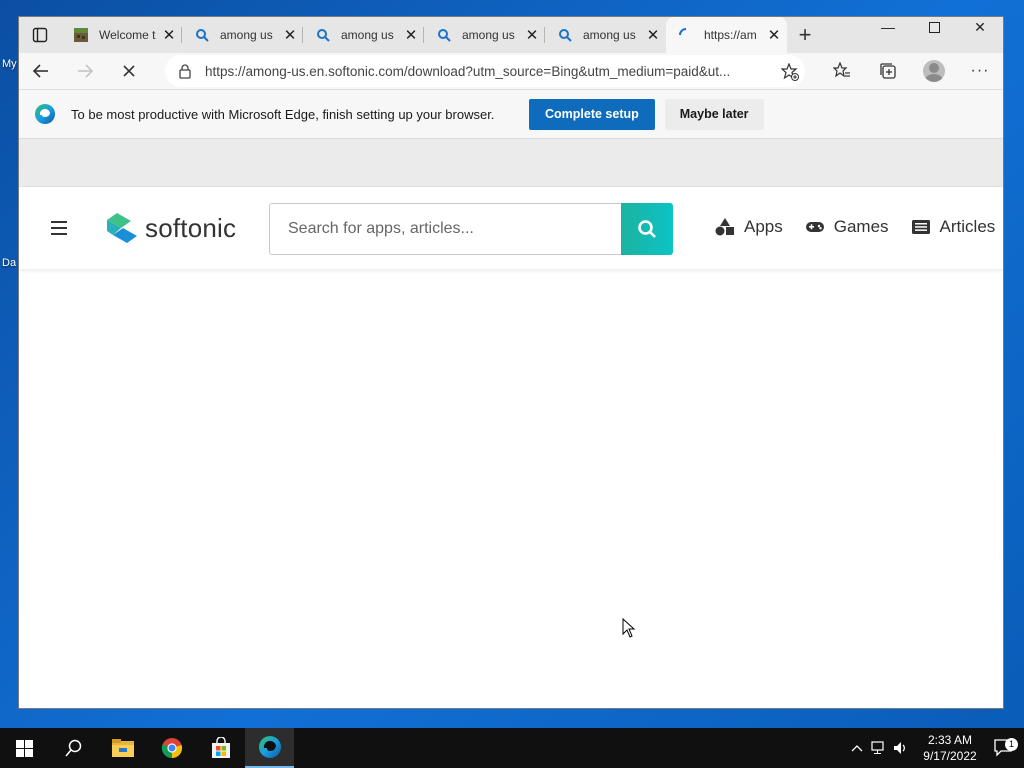 This screenshot has width=1024, height=768. Describe the element at coordinates (815, 227) in the screenshot. I see `gamepad-icon` at that location.